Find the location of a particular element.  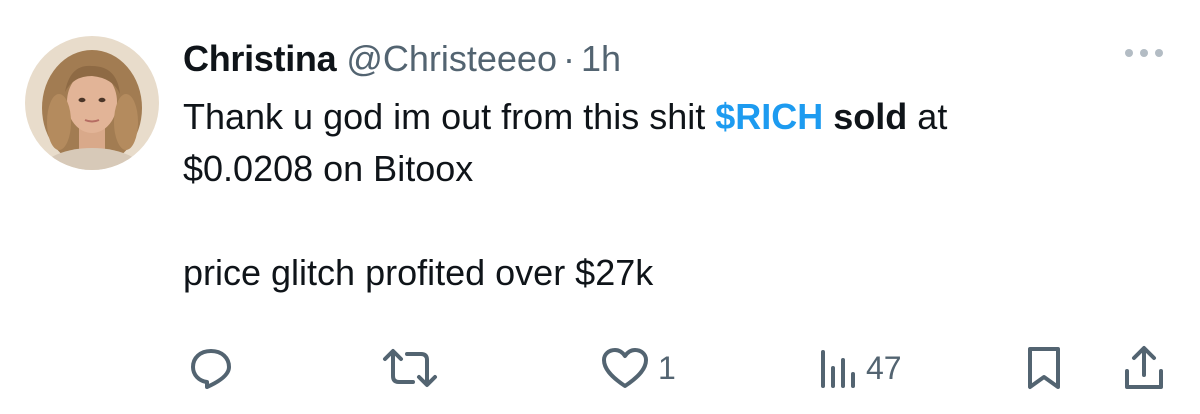

bookmark-button is located at coordinates (1044, 368).